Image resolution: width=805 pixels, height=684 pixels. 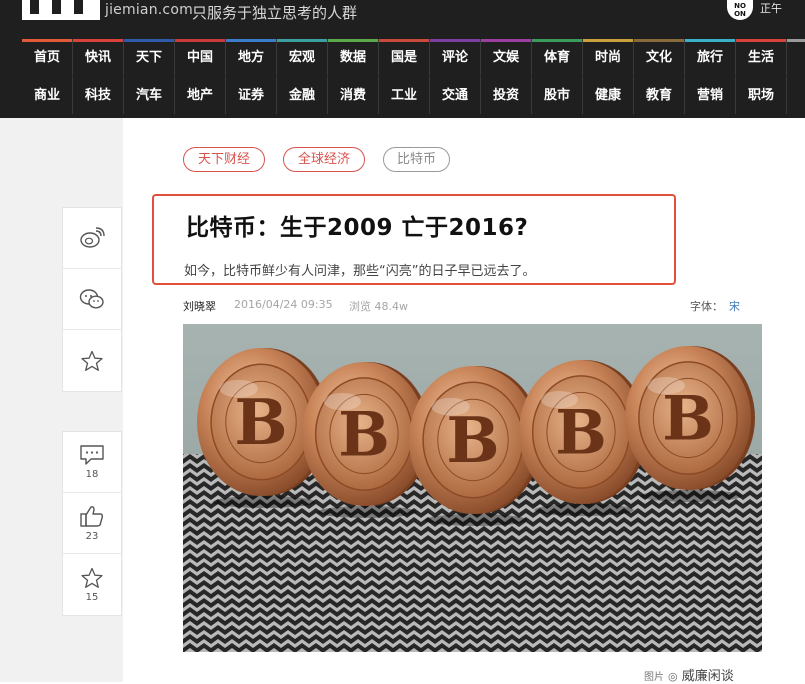 I want to click on nav-secondary-item: 教育, so click(x=659, y=95).